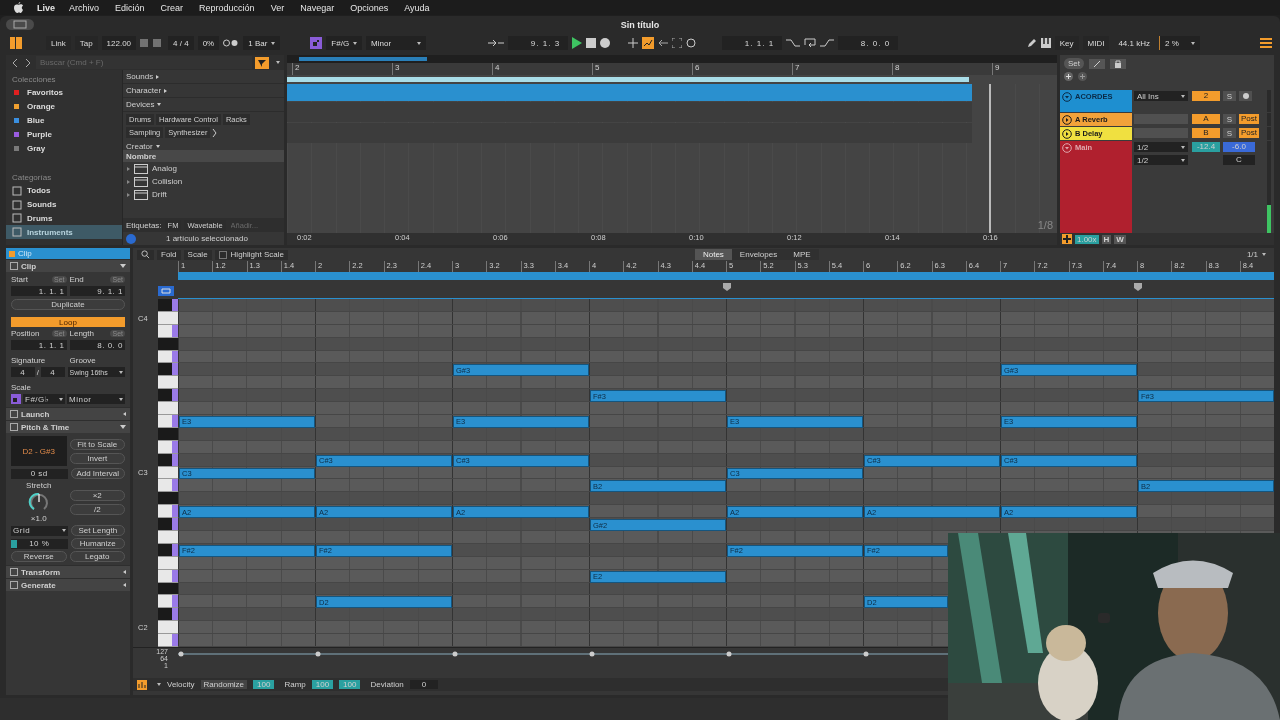  I want to click on send-button: B, so click(1206, 133).